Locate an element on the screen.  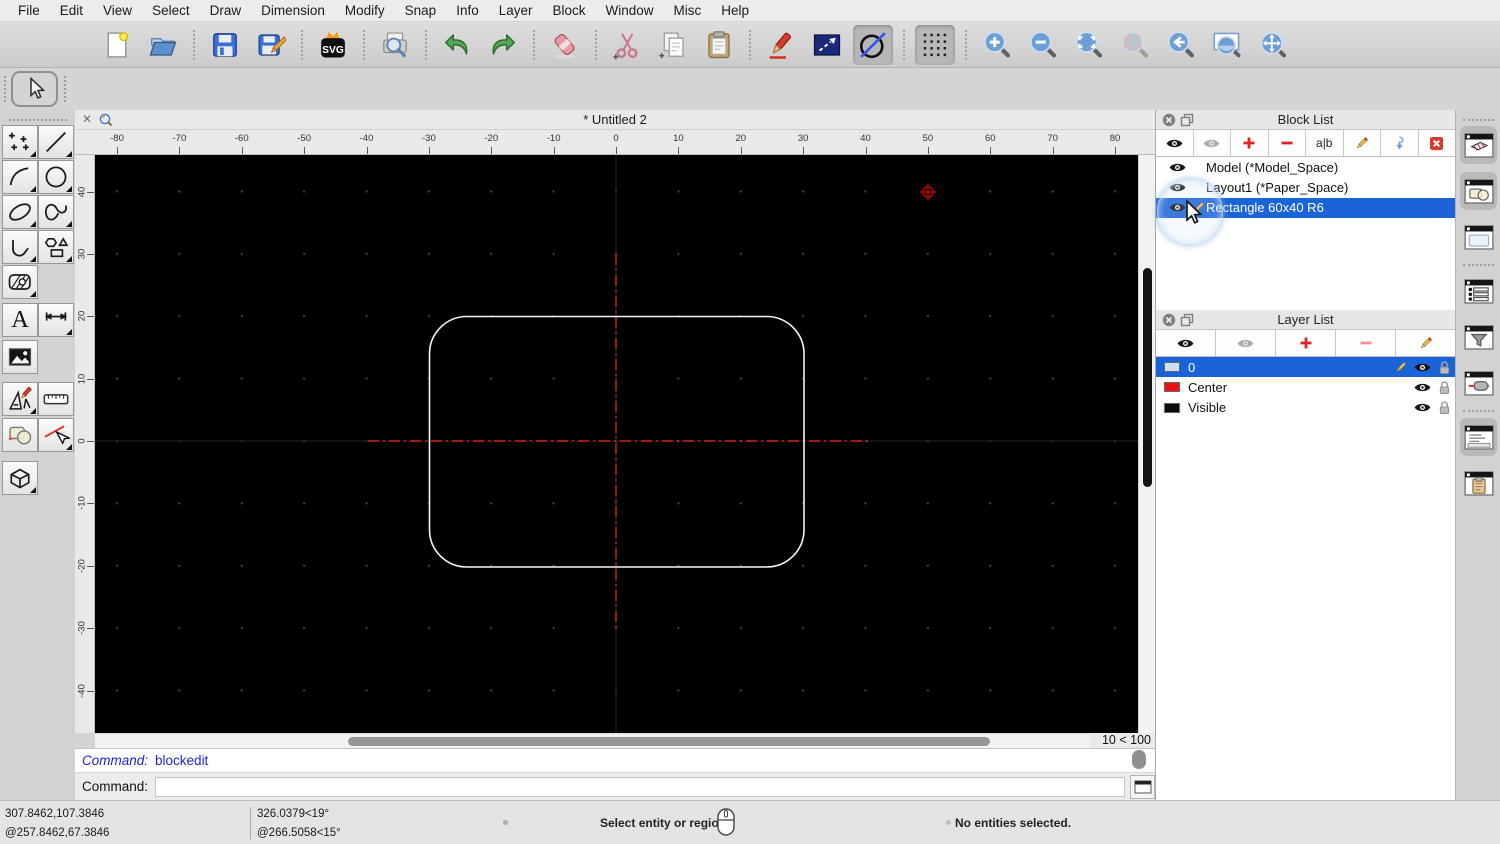
layer-add-button is located at coordinates (1306, 343).